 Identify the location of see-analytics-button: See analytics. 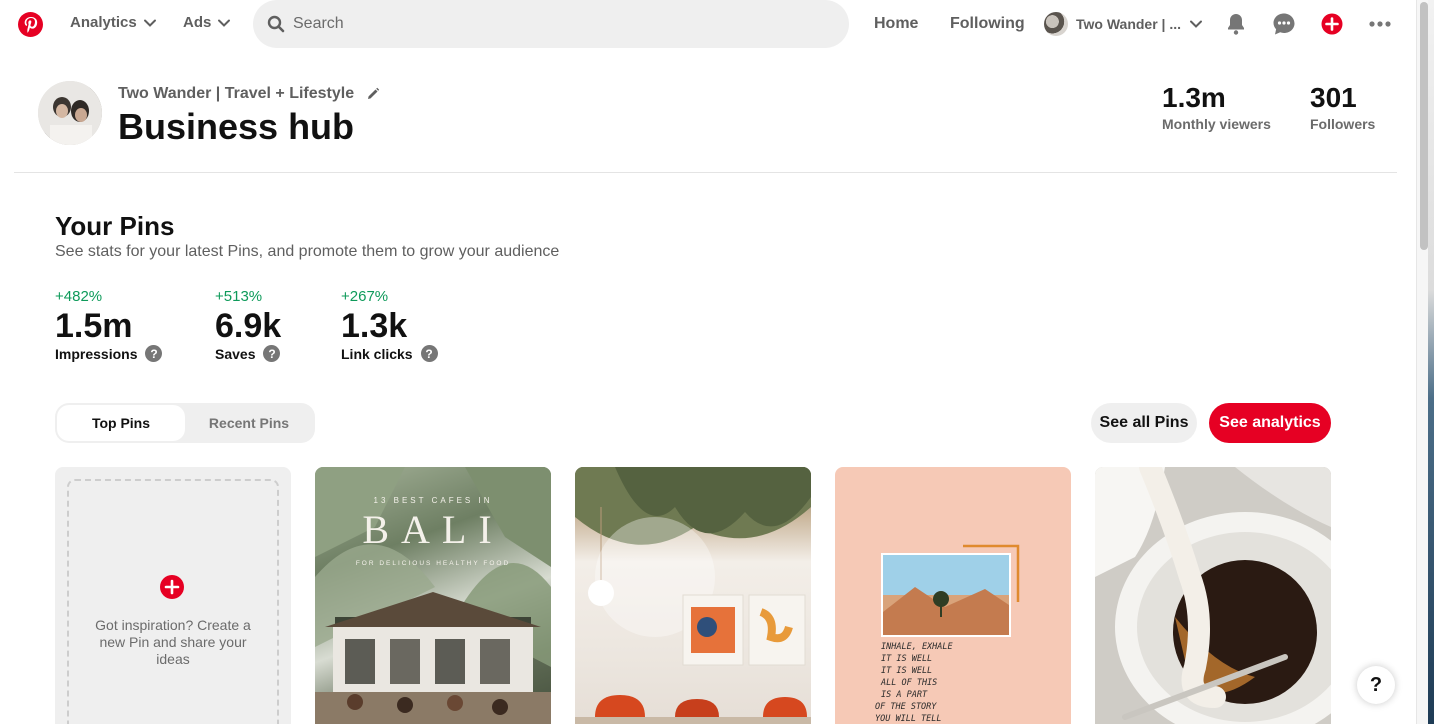
(1270, 423).